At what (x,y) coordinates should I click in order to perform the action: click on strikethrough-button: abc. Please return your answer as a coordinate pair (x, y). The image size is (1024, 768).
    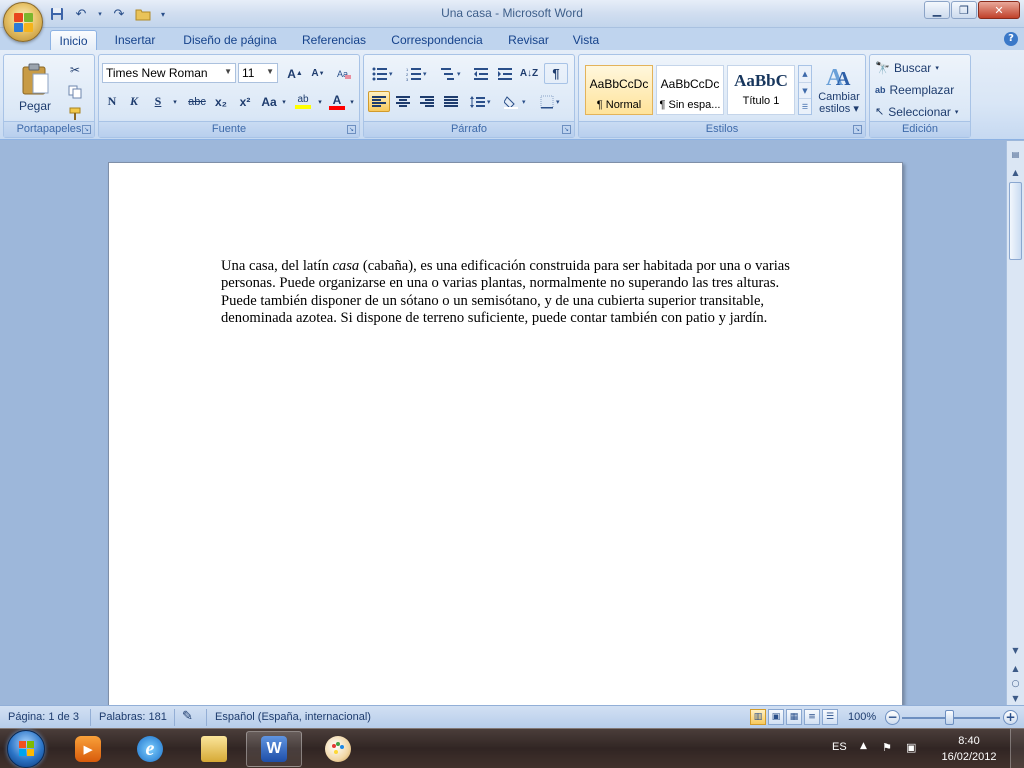
    Looking at the image, I should click on (197, 101).